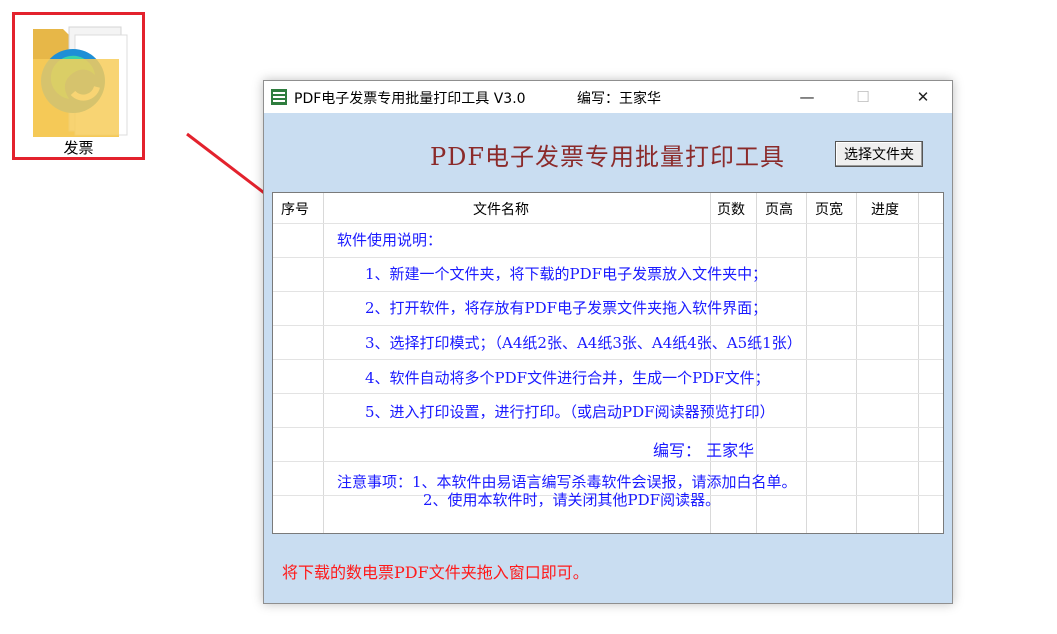  Describe the element at coordinates (567, 378) in the screenshot. I see `instruction-step: 4、软件自动将多个PDF文件进行合并，生成一个PDF文件；` at that location.